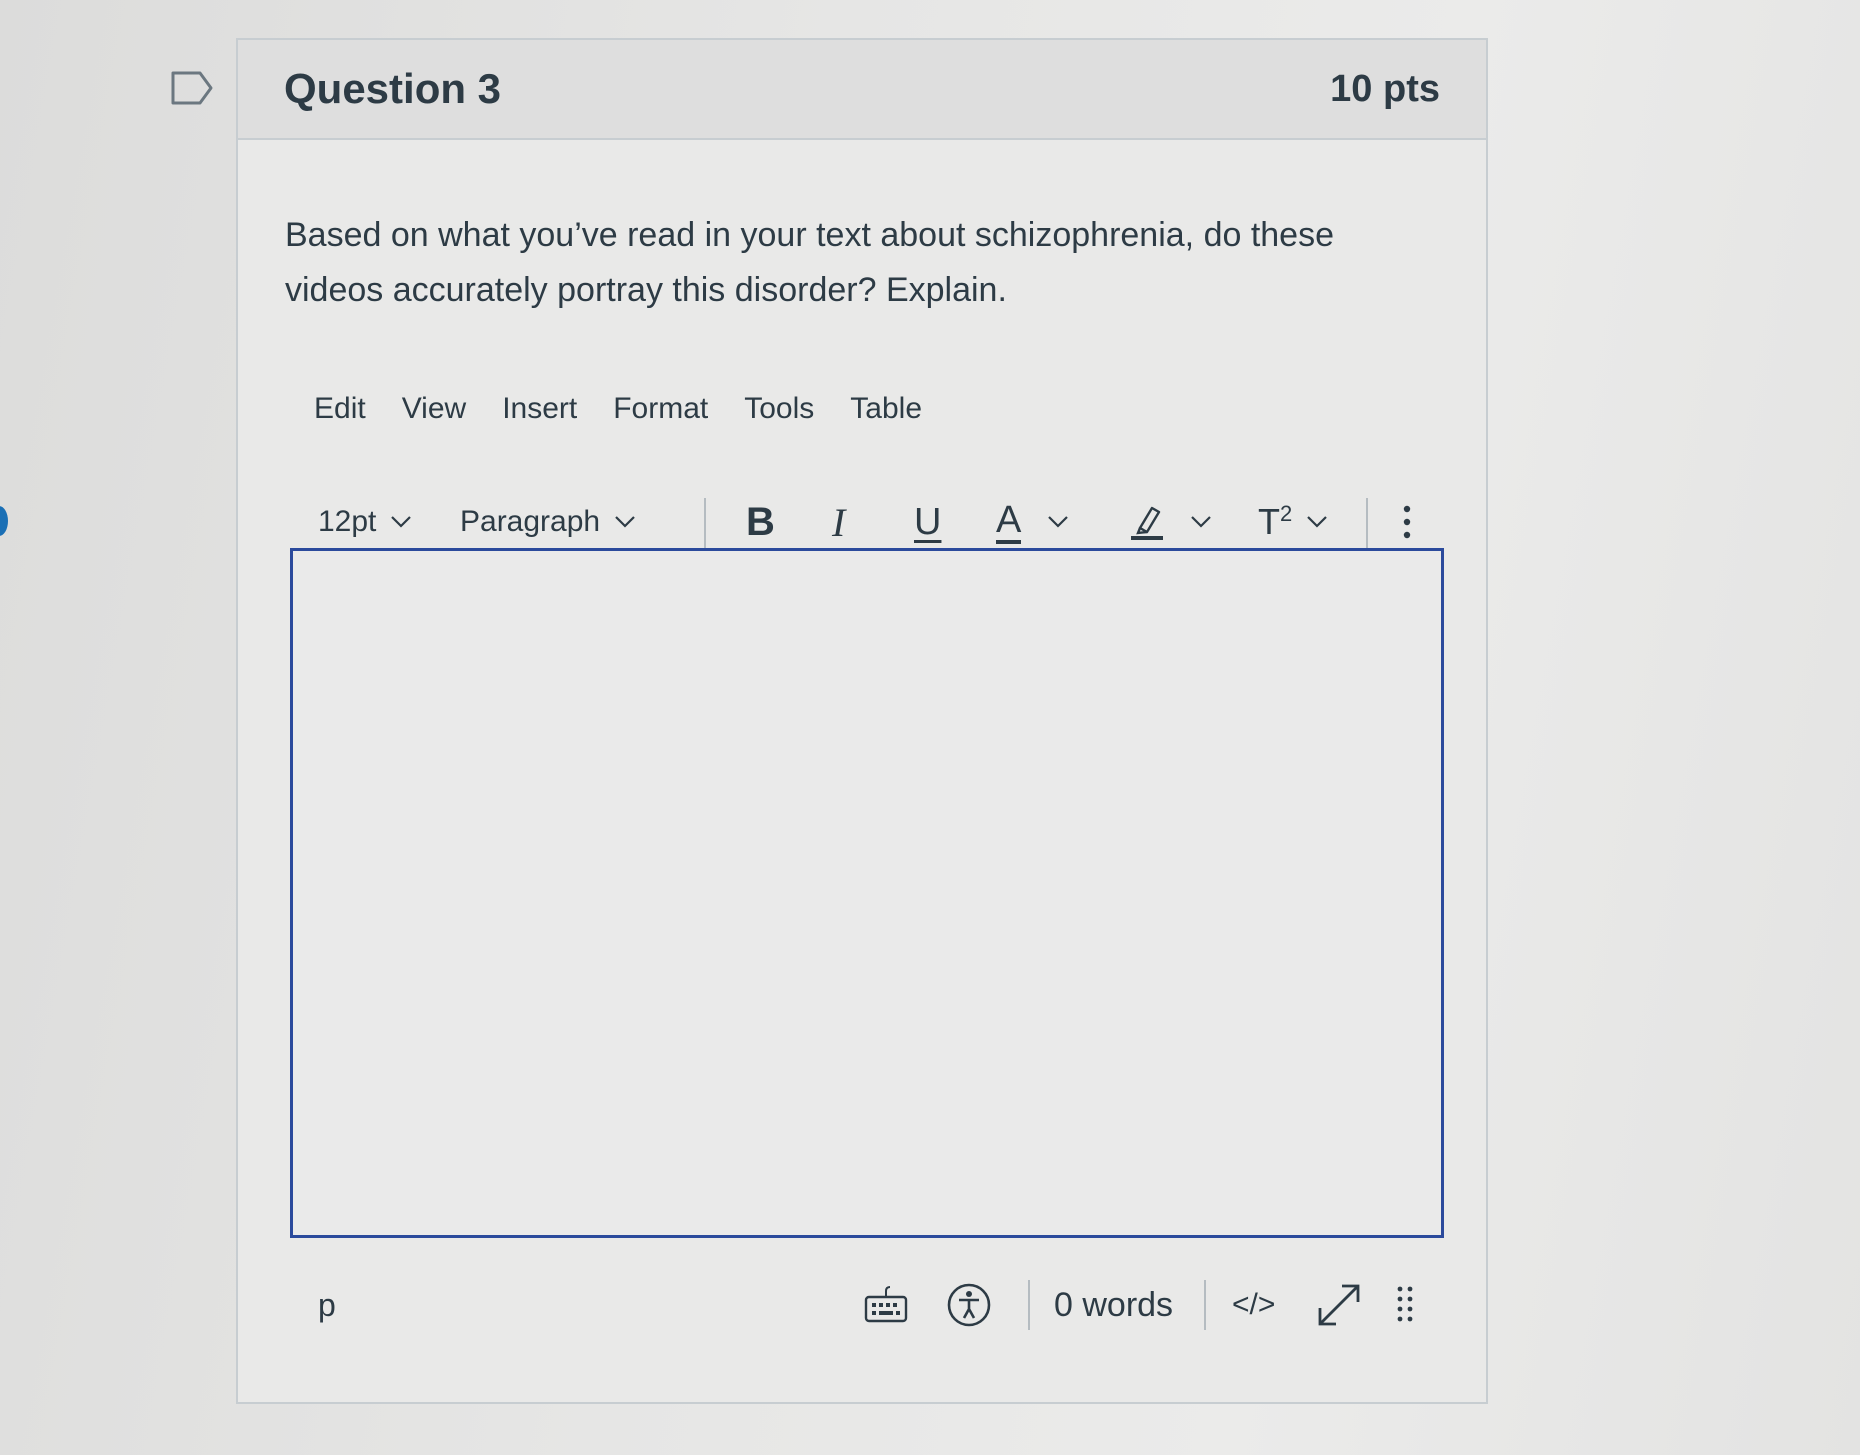 The width and height of the screenshot is (1860, 1455). I want to click on word-count-label: 0 words, so click(1114, 1304).